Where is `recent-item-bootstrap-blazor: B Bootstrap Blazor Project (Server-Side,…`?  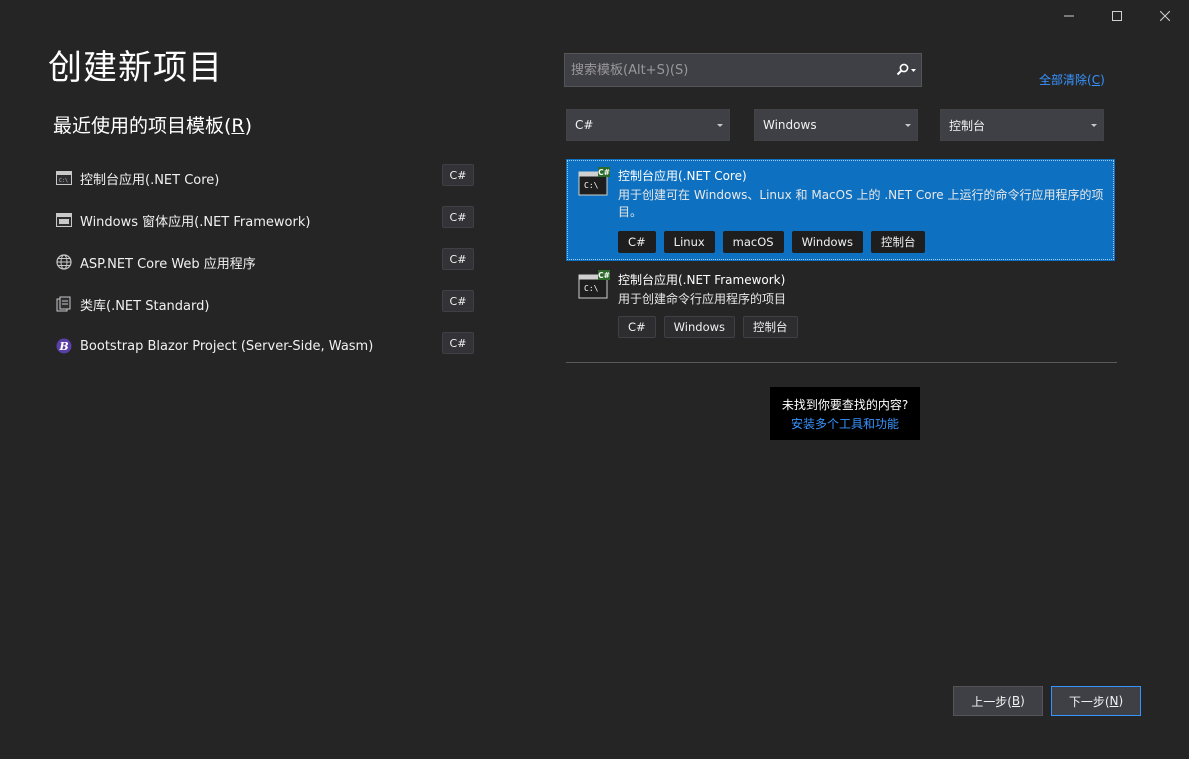 recent-item-bootstrap-blazor: B Bootstrap Blazor Project (Server-Side,… is located at coordinates (264, 346).